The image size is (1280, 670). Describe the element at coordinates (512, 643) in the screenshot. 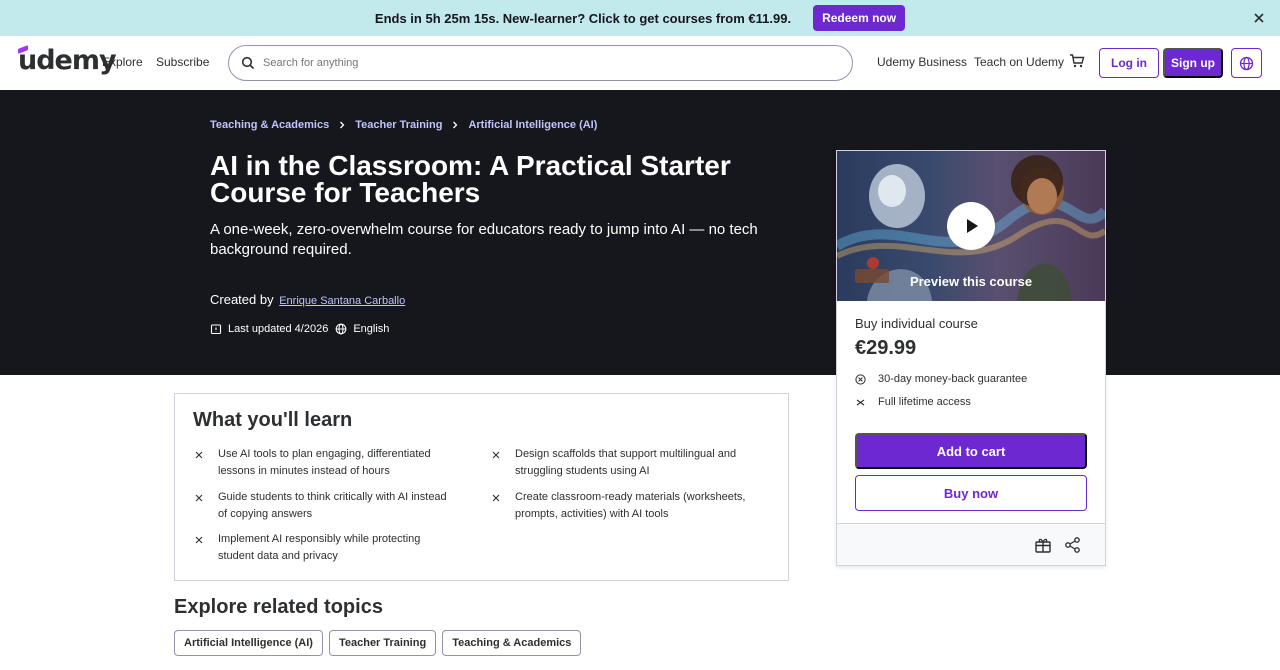

I see `topic-teaching-academics: Teaching & Academics` at that location.